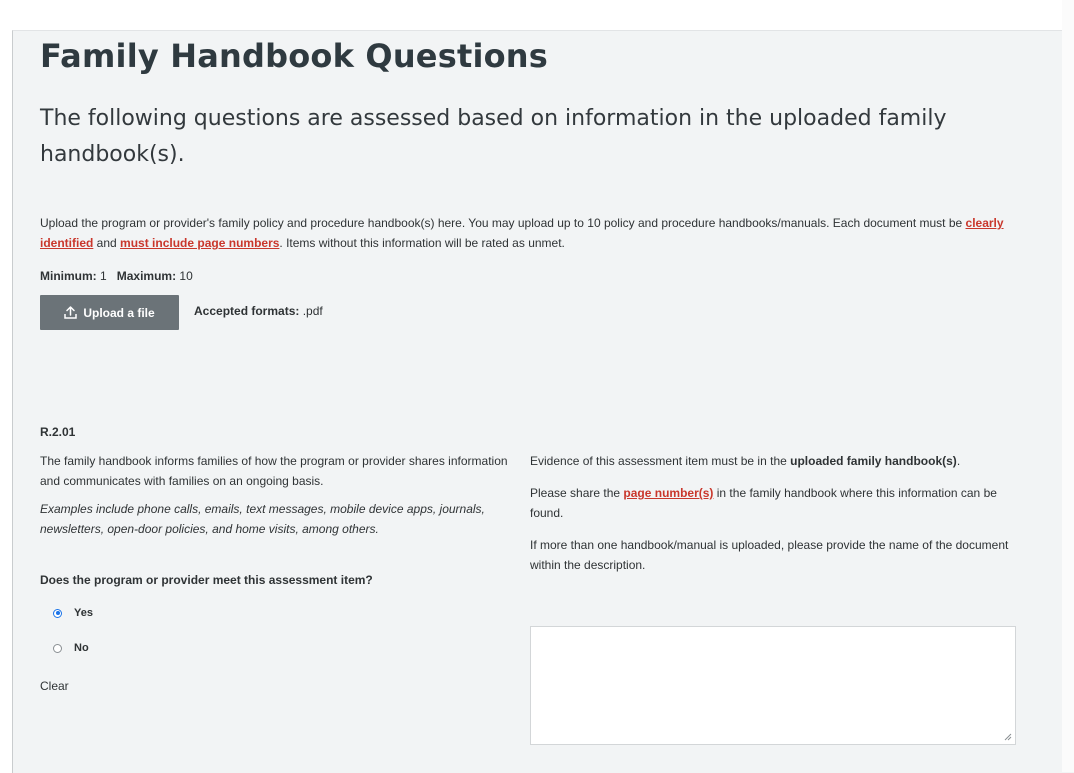 This screenshot has height=773, width=1074. What do you see at coordinates (294, 56) in the screenshot?
I see `page-title: Family Handbook Questions` at bounding box center [294, 56].